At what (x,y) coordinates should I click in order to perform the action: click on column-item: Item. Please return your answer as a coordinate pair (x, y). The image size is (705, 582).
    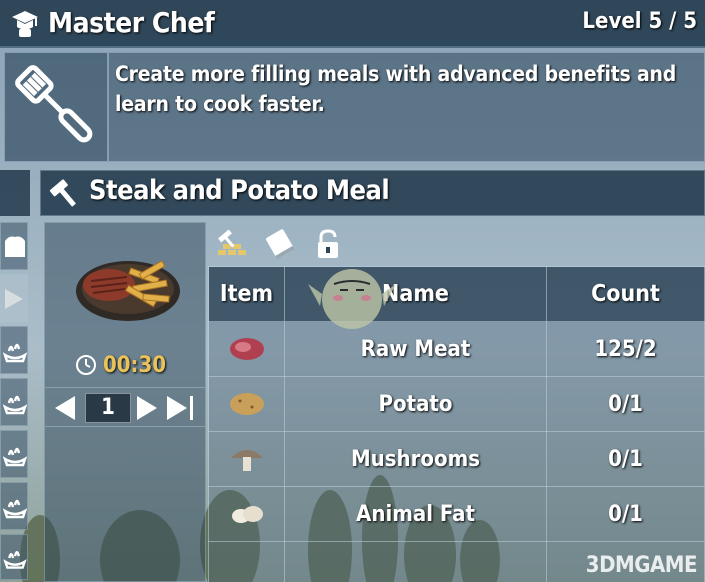
    Looking at the image, I should click on (246, 294).